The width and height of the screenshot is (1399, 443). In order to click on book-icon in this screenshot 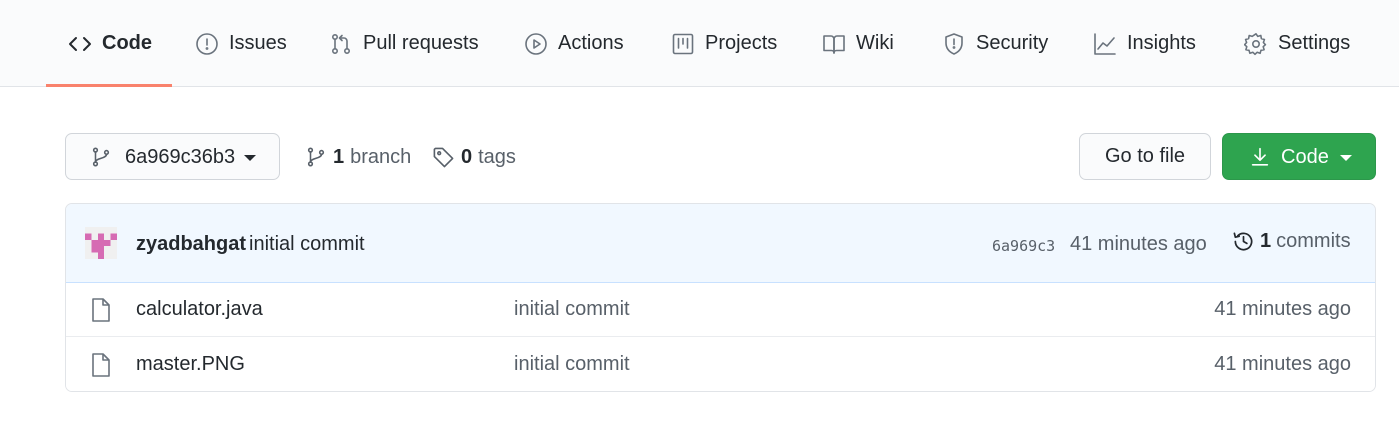, I will do `click(834, 44)`.